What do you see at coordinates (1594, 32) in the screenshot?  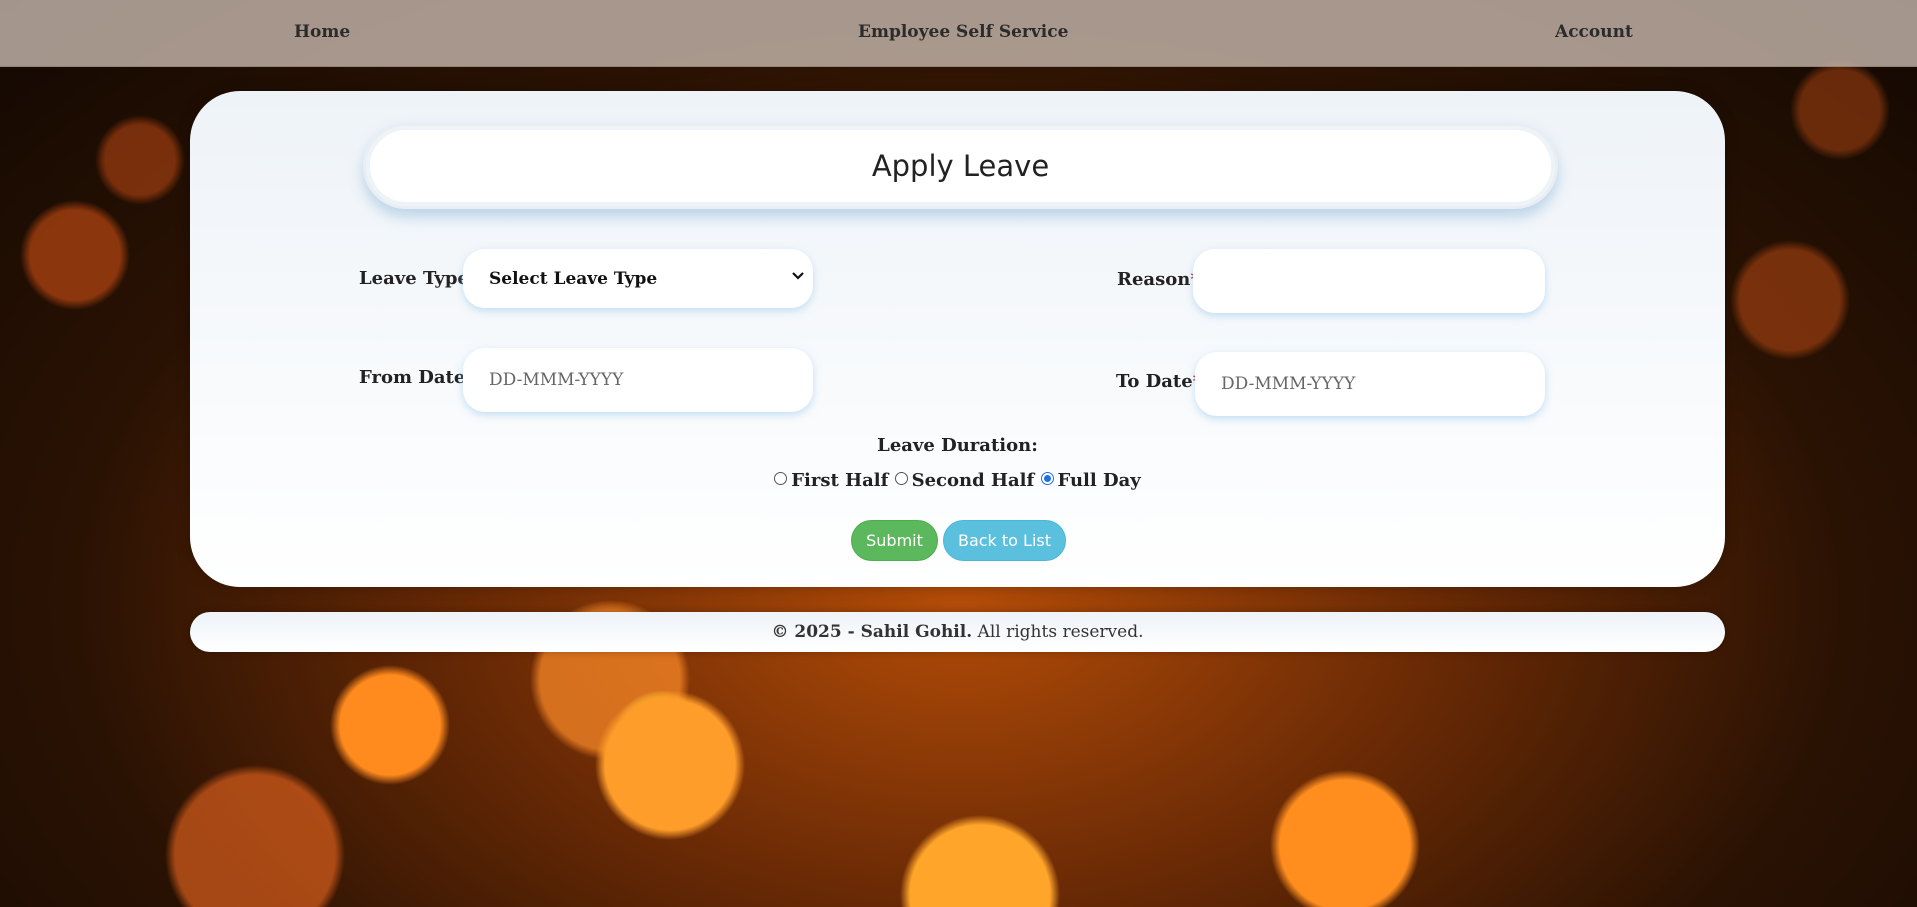 I see `nav-account-link: Account` at bounding box center [1594, 32].